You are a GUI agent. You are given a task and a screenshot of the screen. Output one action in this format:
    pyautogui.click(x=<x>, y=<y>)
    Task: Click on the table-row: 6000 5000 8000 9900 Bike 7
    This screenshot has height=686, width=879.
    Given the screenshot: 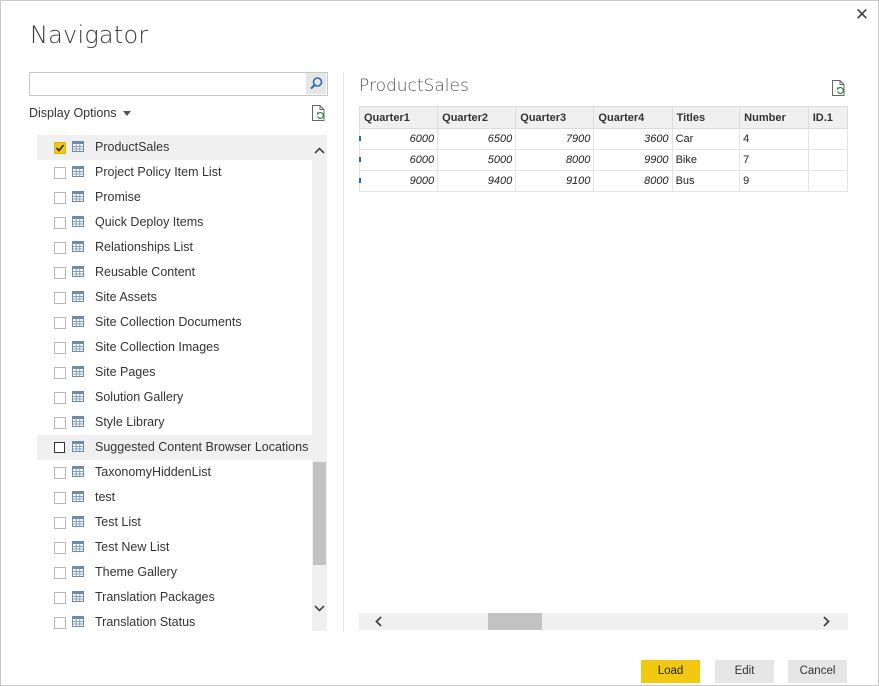 What is the action you would take?
    pyautogui.click(x=603, y=160)
    